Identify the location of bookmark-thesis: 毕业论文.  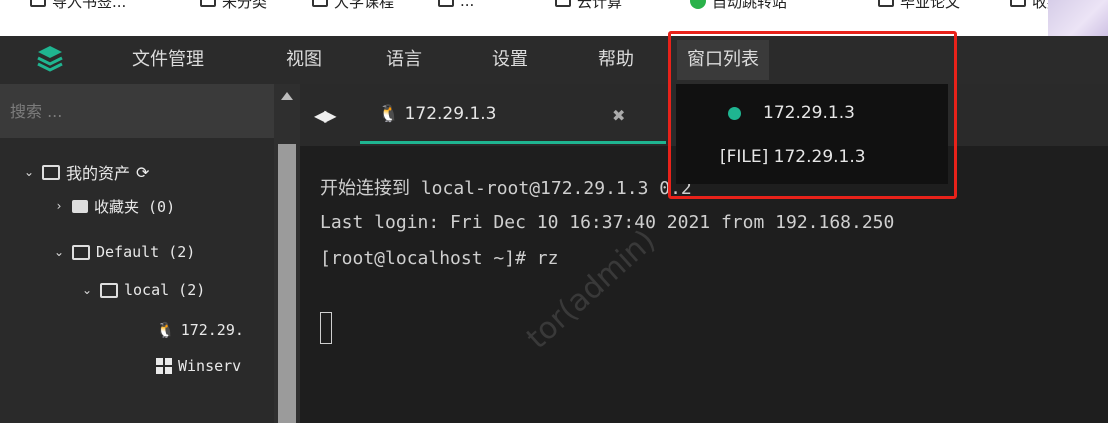
(919, 6).